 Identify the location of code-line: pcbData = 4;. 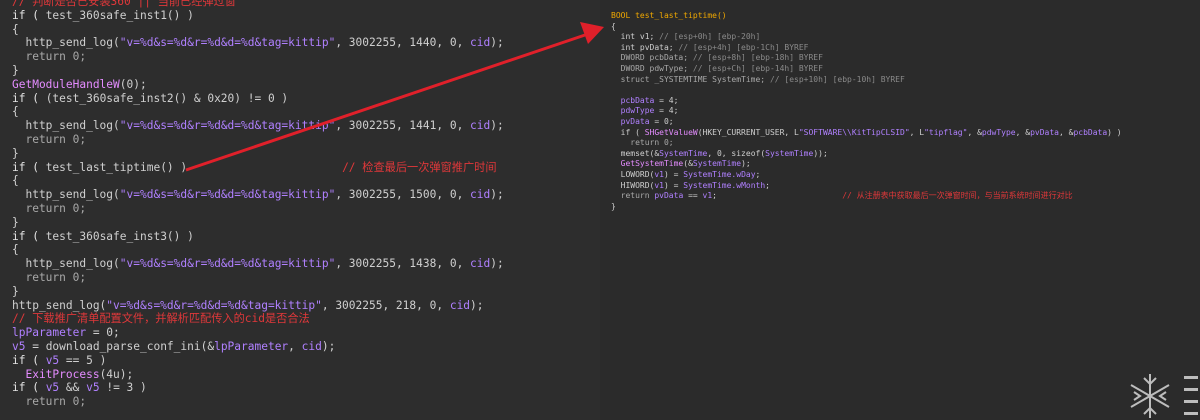
(866, 101).